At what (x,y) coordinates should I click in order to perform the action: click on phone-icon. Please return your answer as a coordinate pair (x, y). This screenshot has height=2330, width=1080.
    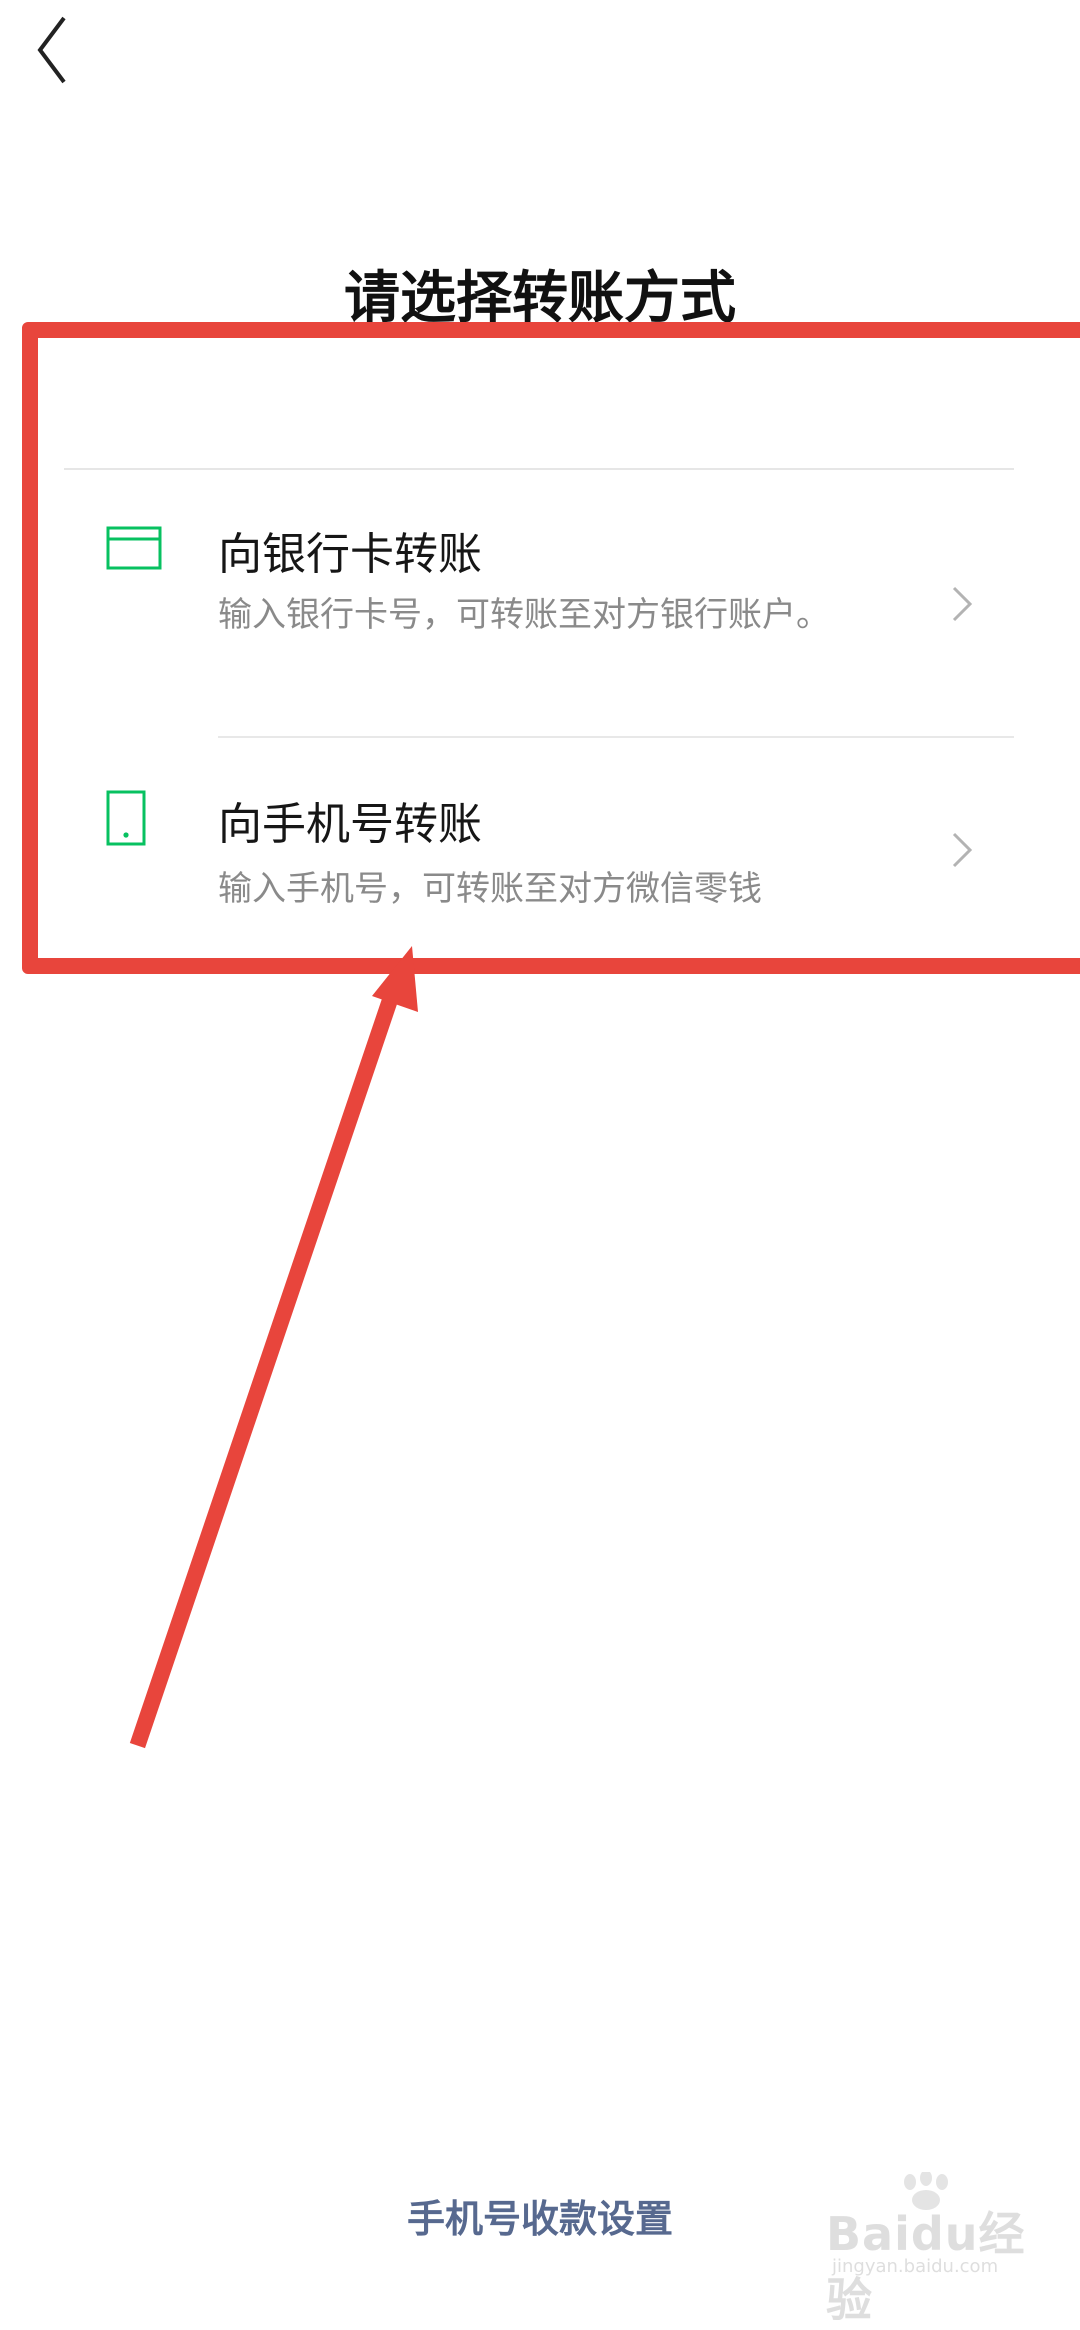
    Looking at the image, I should click on (126, 820).